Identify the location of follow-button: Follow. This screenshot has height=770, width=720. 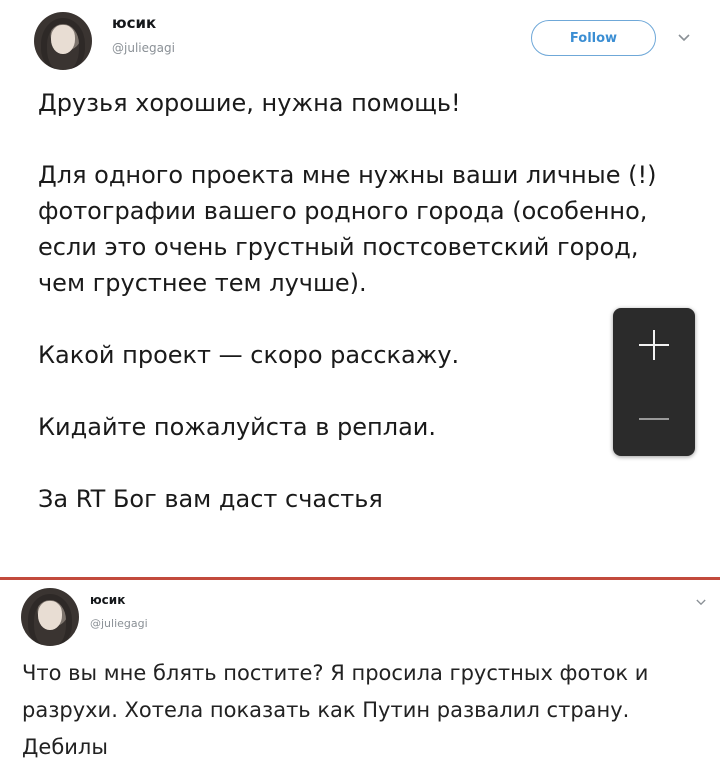
(593, 38).